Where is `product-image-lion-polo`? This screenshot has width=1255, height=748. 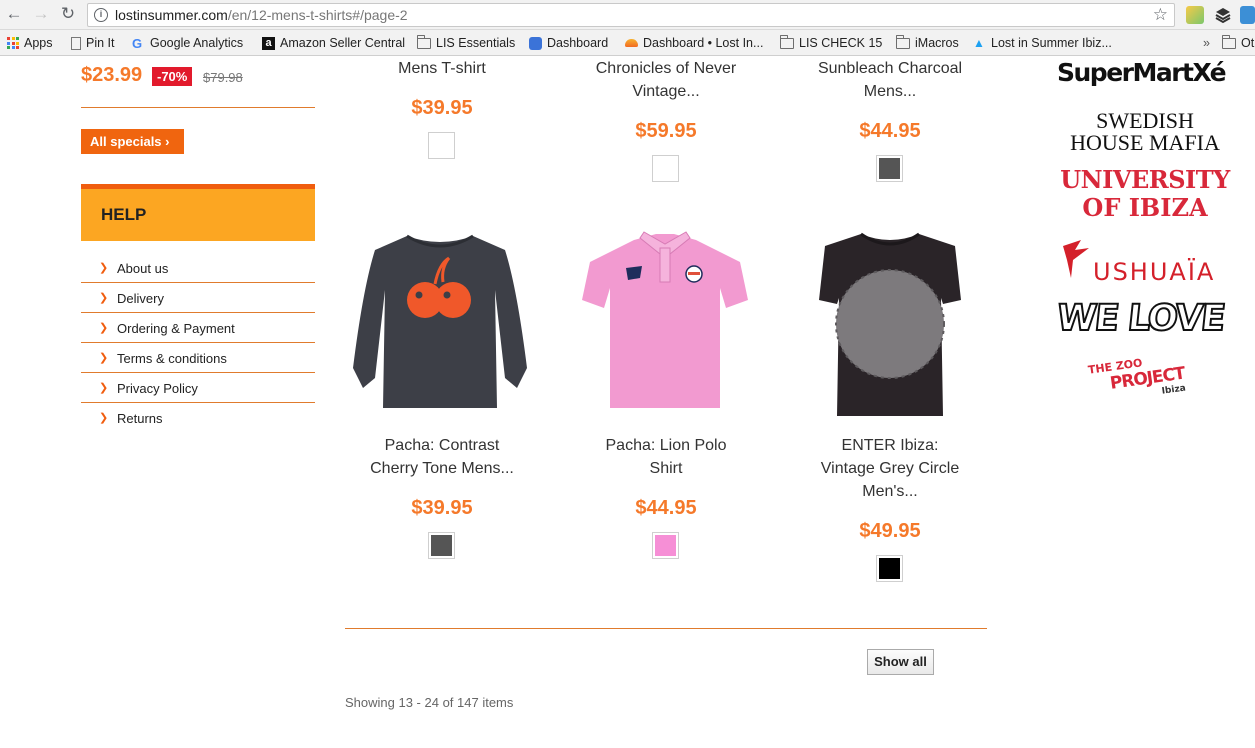
product-image-lion-polo is located at coordinates (665, 323).